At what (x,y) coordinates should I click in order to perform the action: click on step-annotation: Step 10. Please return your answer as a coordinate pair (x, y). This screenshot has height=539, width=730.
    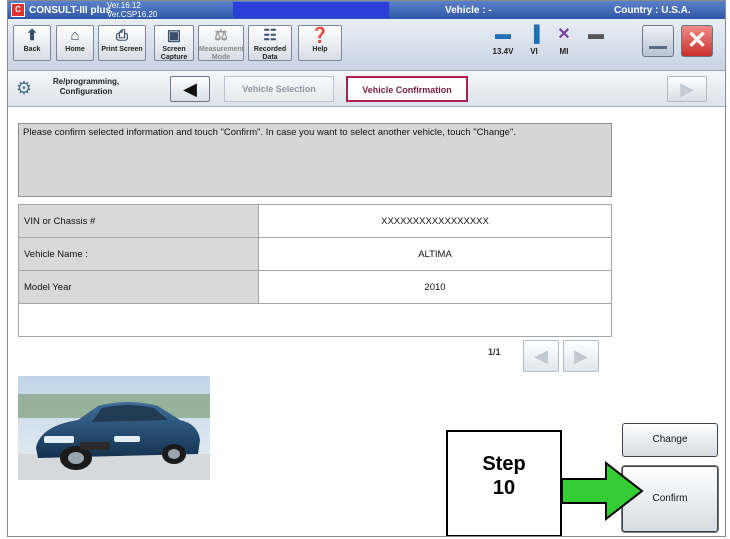
    Looking at the image, I should click on (504, 483).